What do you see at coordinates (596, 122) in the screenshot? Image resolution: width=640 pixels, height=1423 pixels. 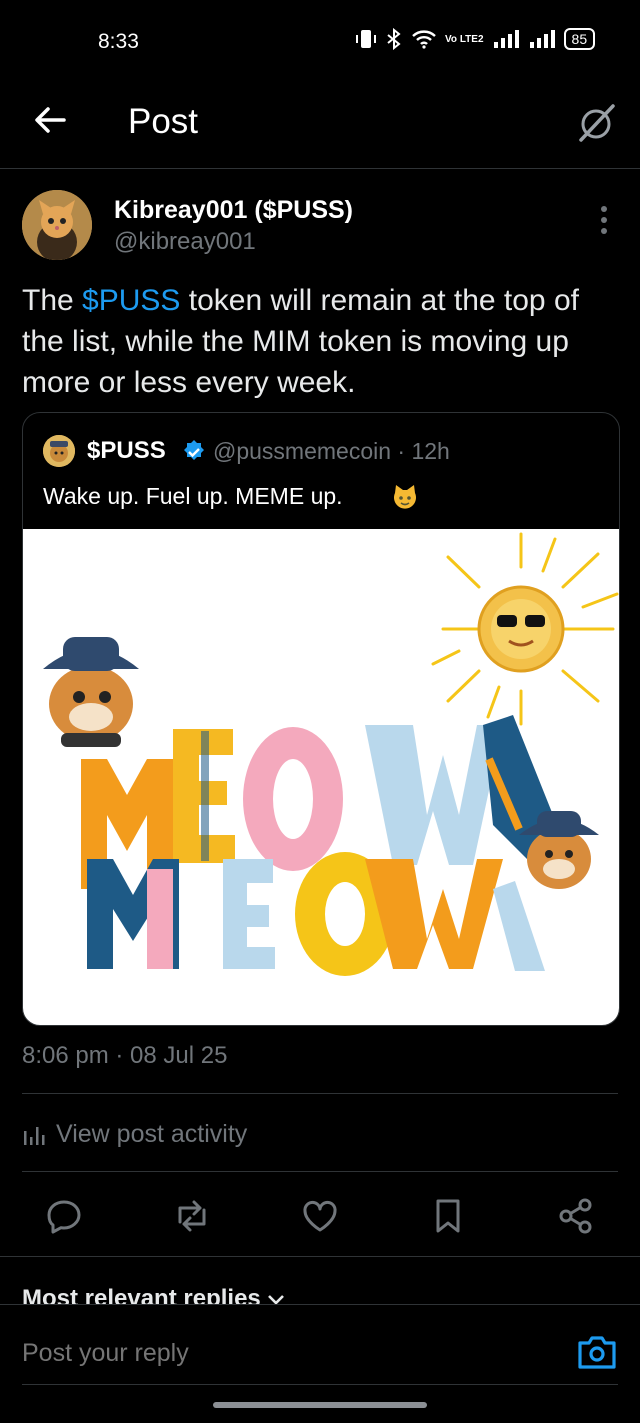 I see `grok-icon` at bounding box center [596, 122].